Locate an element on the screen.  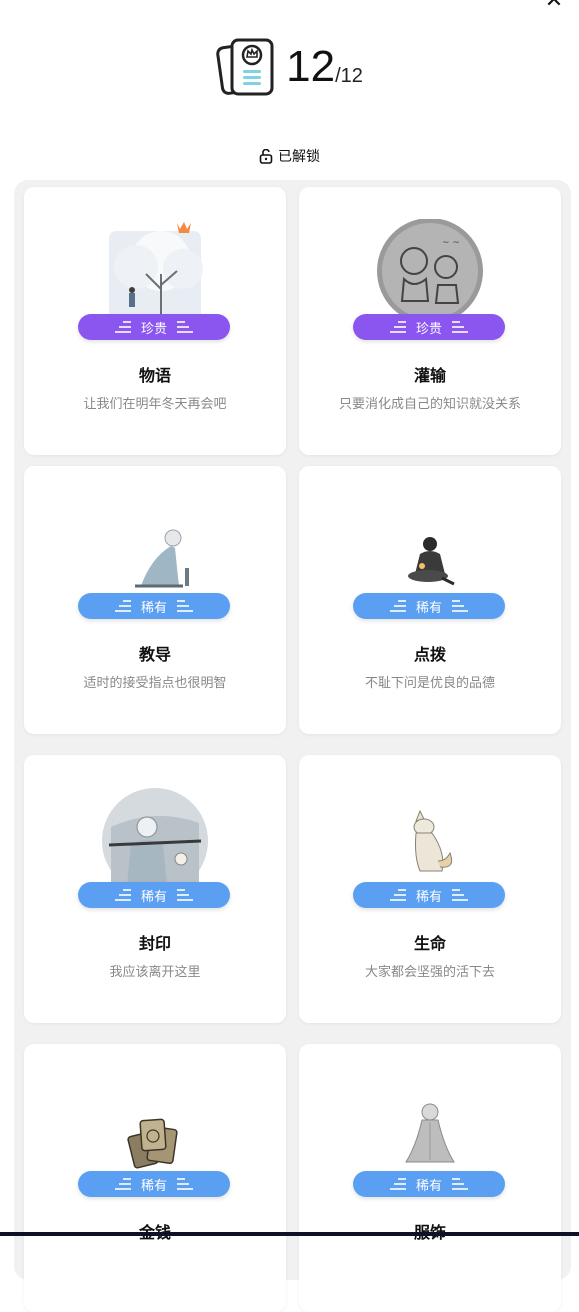
collection-card: 稀有 封印 我应该离开这里 is located at coordinates (155, 889).